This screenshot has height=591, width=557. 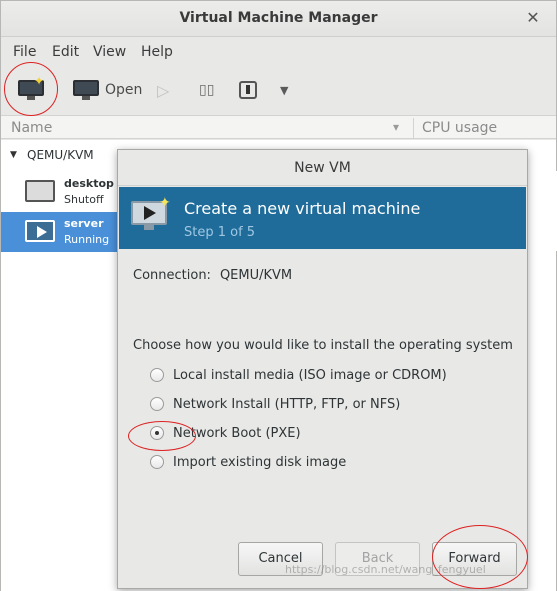 What do you see at coordinates (385, 569) in the screenshot?
I see `watermark: https://blog.csdn.net/wang_fengyuel` at bounding box center [385, 569].